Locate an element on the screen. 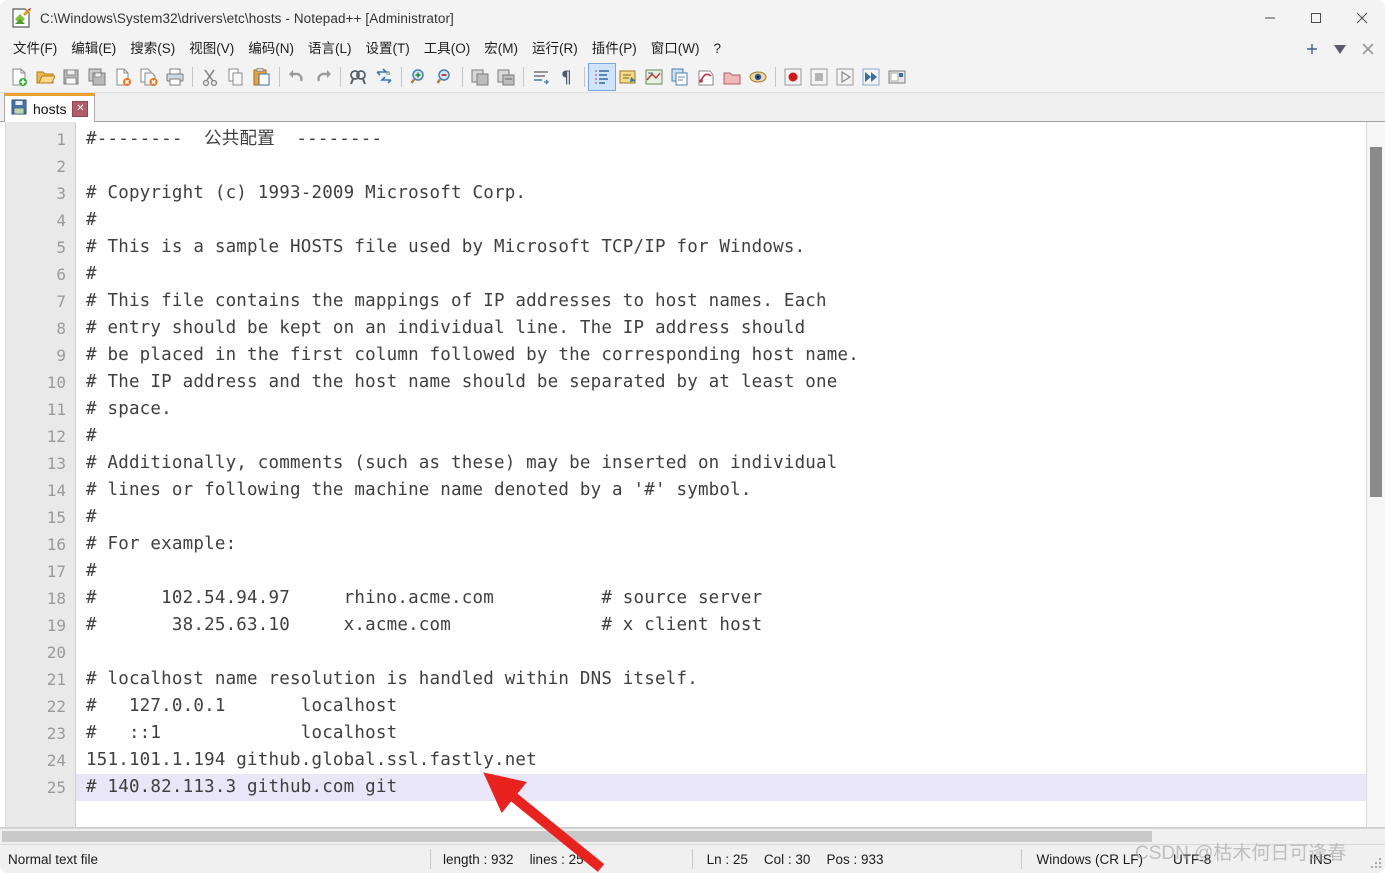  close-file-icon is located at coordinates (123, 77).